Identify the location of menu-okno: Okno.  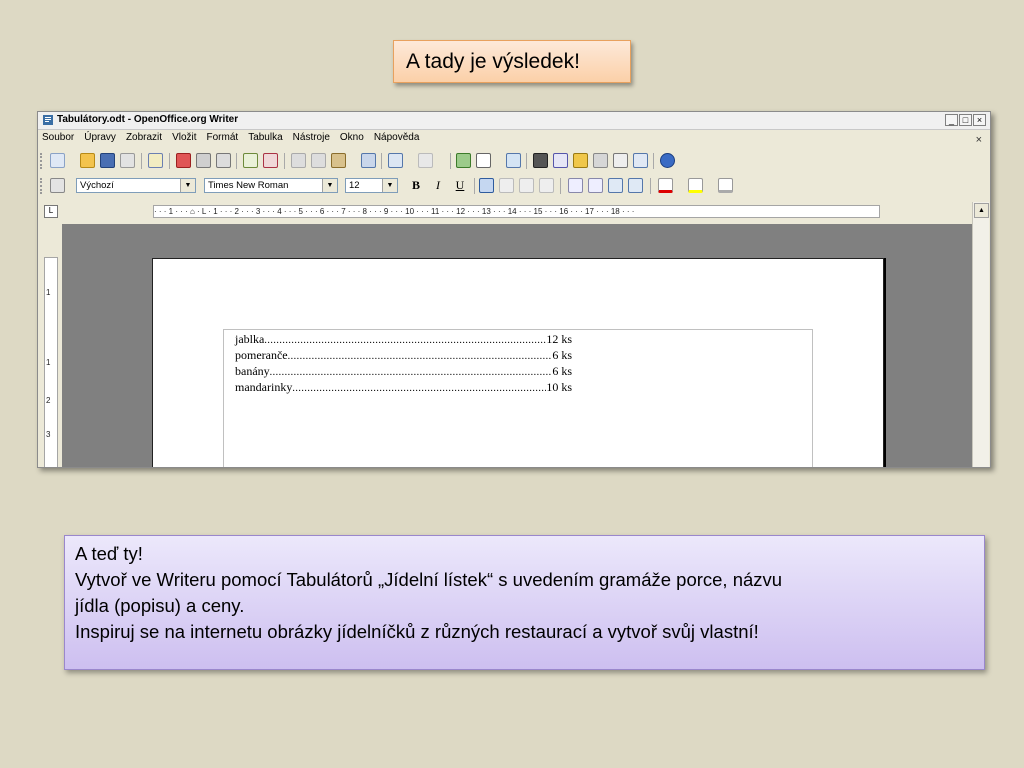
(352, 137).